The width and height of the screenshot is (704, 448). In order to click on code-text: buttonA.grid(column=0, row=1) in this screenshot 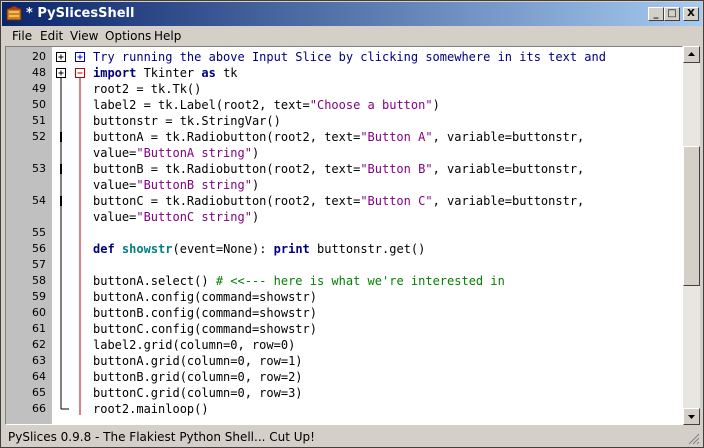, I will do `click(198, 361)`.